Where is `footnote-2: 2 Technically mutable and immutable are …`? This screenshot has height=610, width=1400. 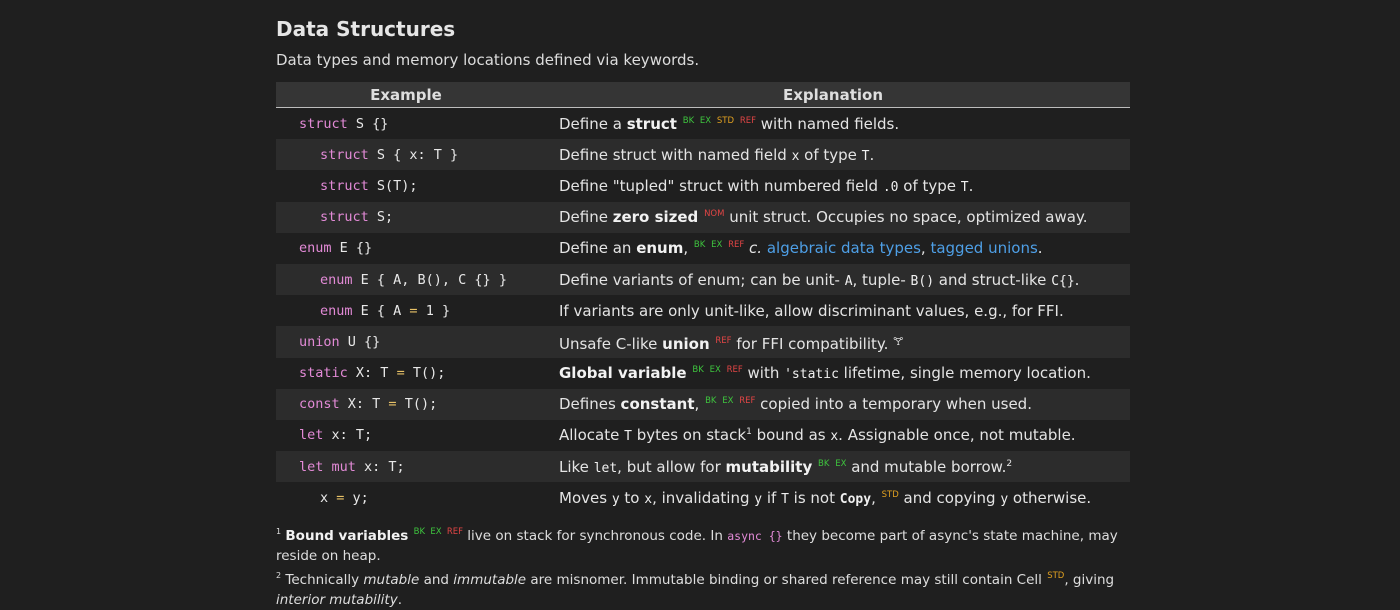 footnote-2: 2 Technically mutable and immutable are … is located at coordinates (695, 590).